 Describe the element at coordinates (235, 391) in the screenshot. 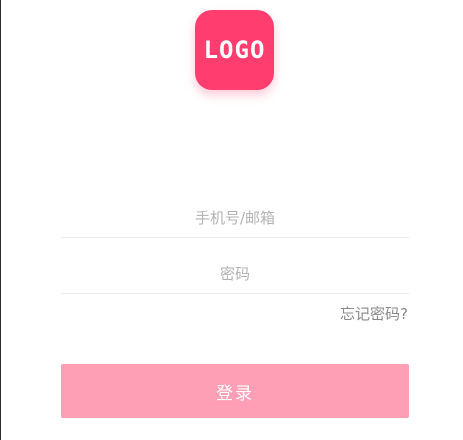

I see `login-button: 登录` at that location.